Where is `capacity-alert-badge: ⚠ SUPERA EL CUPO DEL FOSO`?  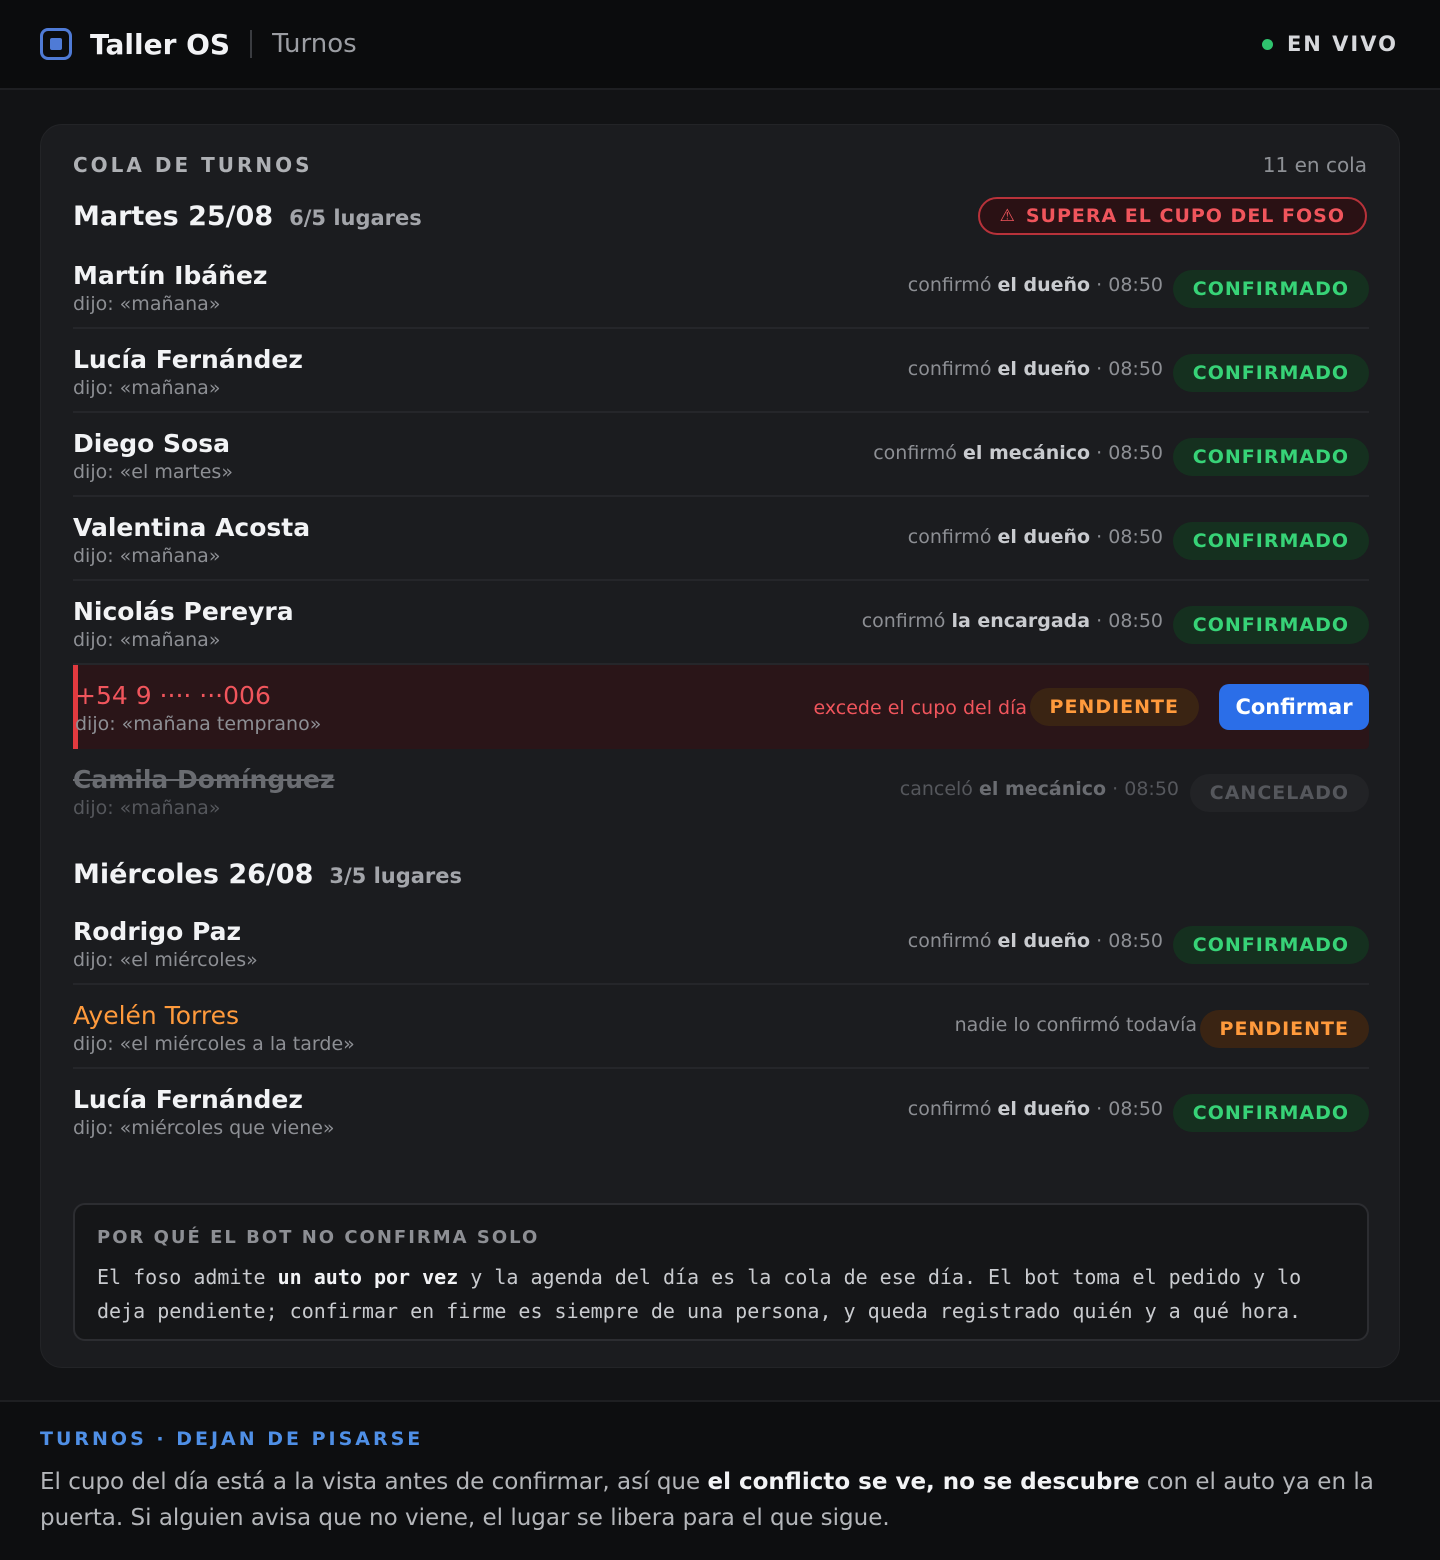
capacity-alert-badge: ⚠ SUPERA EL CUPO DEL FOSO is located at coordinates (1172, 216).